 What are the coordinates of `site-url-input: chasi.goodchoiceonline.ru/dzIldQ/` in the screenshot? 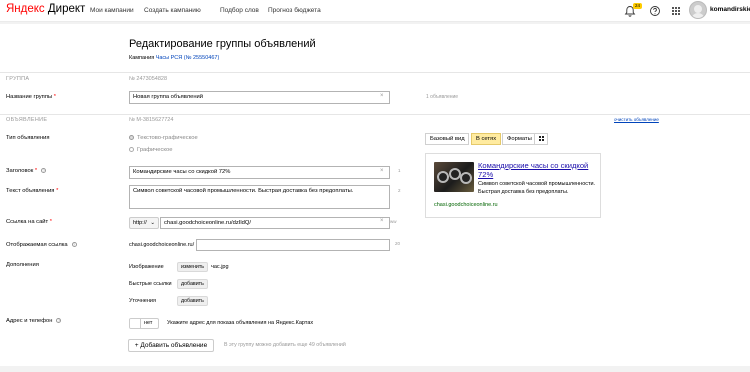 It's located at (275, 223).